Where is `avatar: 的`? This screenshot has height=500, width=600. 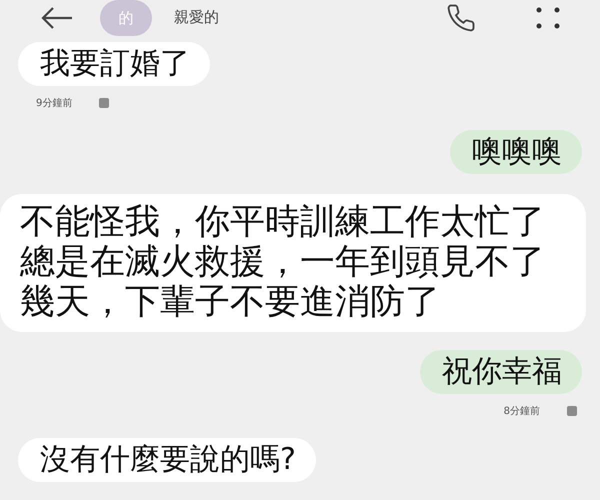
avatar: 的 is located at coordinates (126, 18).